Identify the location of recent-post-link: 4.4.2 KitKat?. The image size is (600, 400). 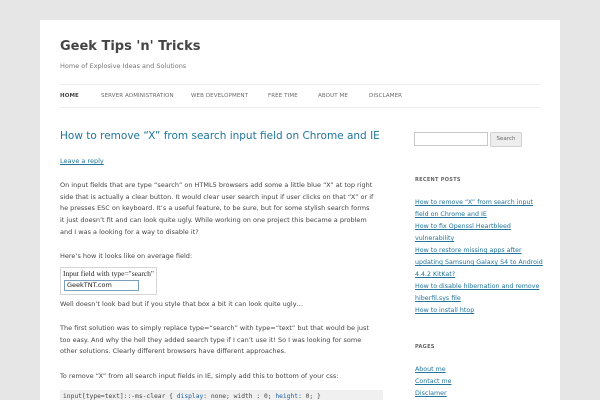
(485, 275).